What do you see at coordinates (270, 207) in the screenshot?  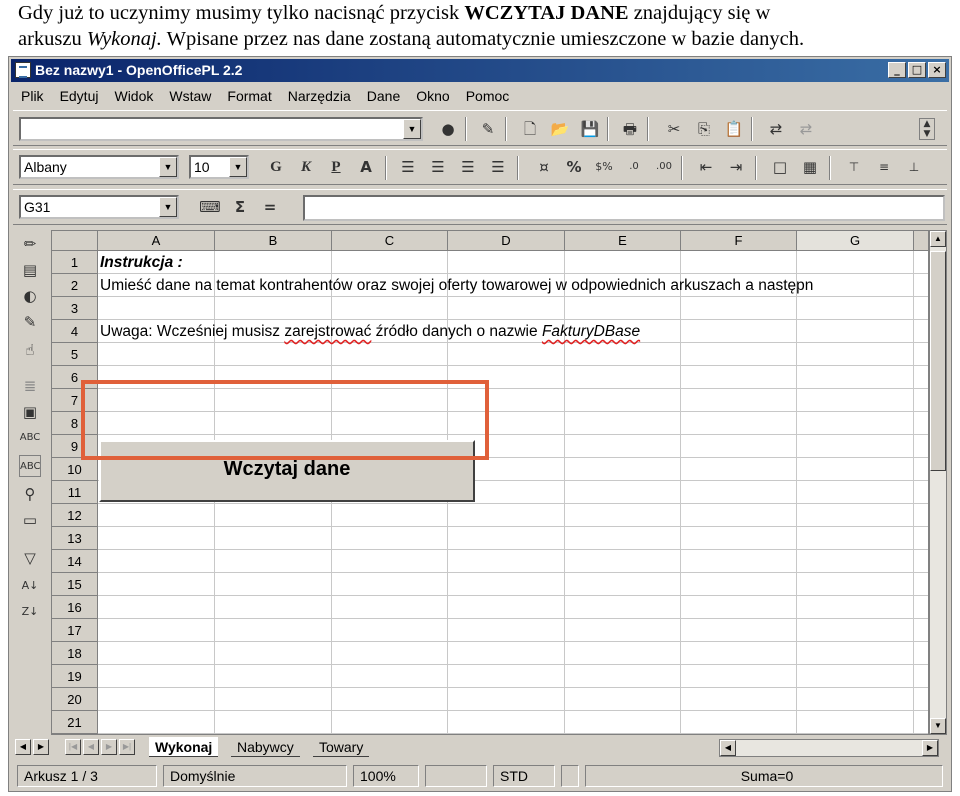 I see `equals-icon: =` at bounding box center [270, 207].